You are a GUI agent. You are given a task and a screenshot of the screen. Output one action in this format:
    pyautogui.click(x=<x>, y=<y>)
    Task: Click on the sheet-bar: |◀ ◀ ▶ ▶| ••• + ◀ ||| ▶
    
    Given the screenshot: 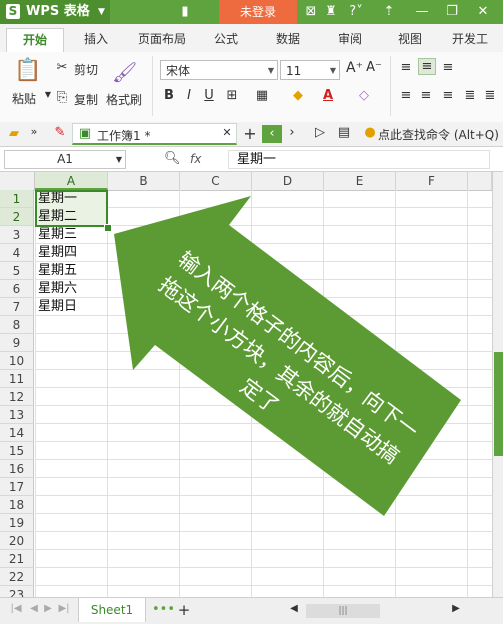 What is the action you would take?
    pyautogui.click(x=251, y=610)
    